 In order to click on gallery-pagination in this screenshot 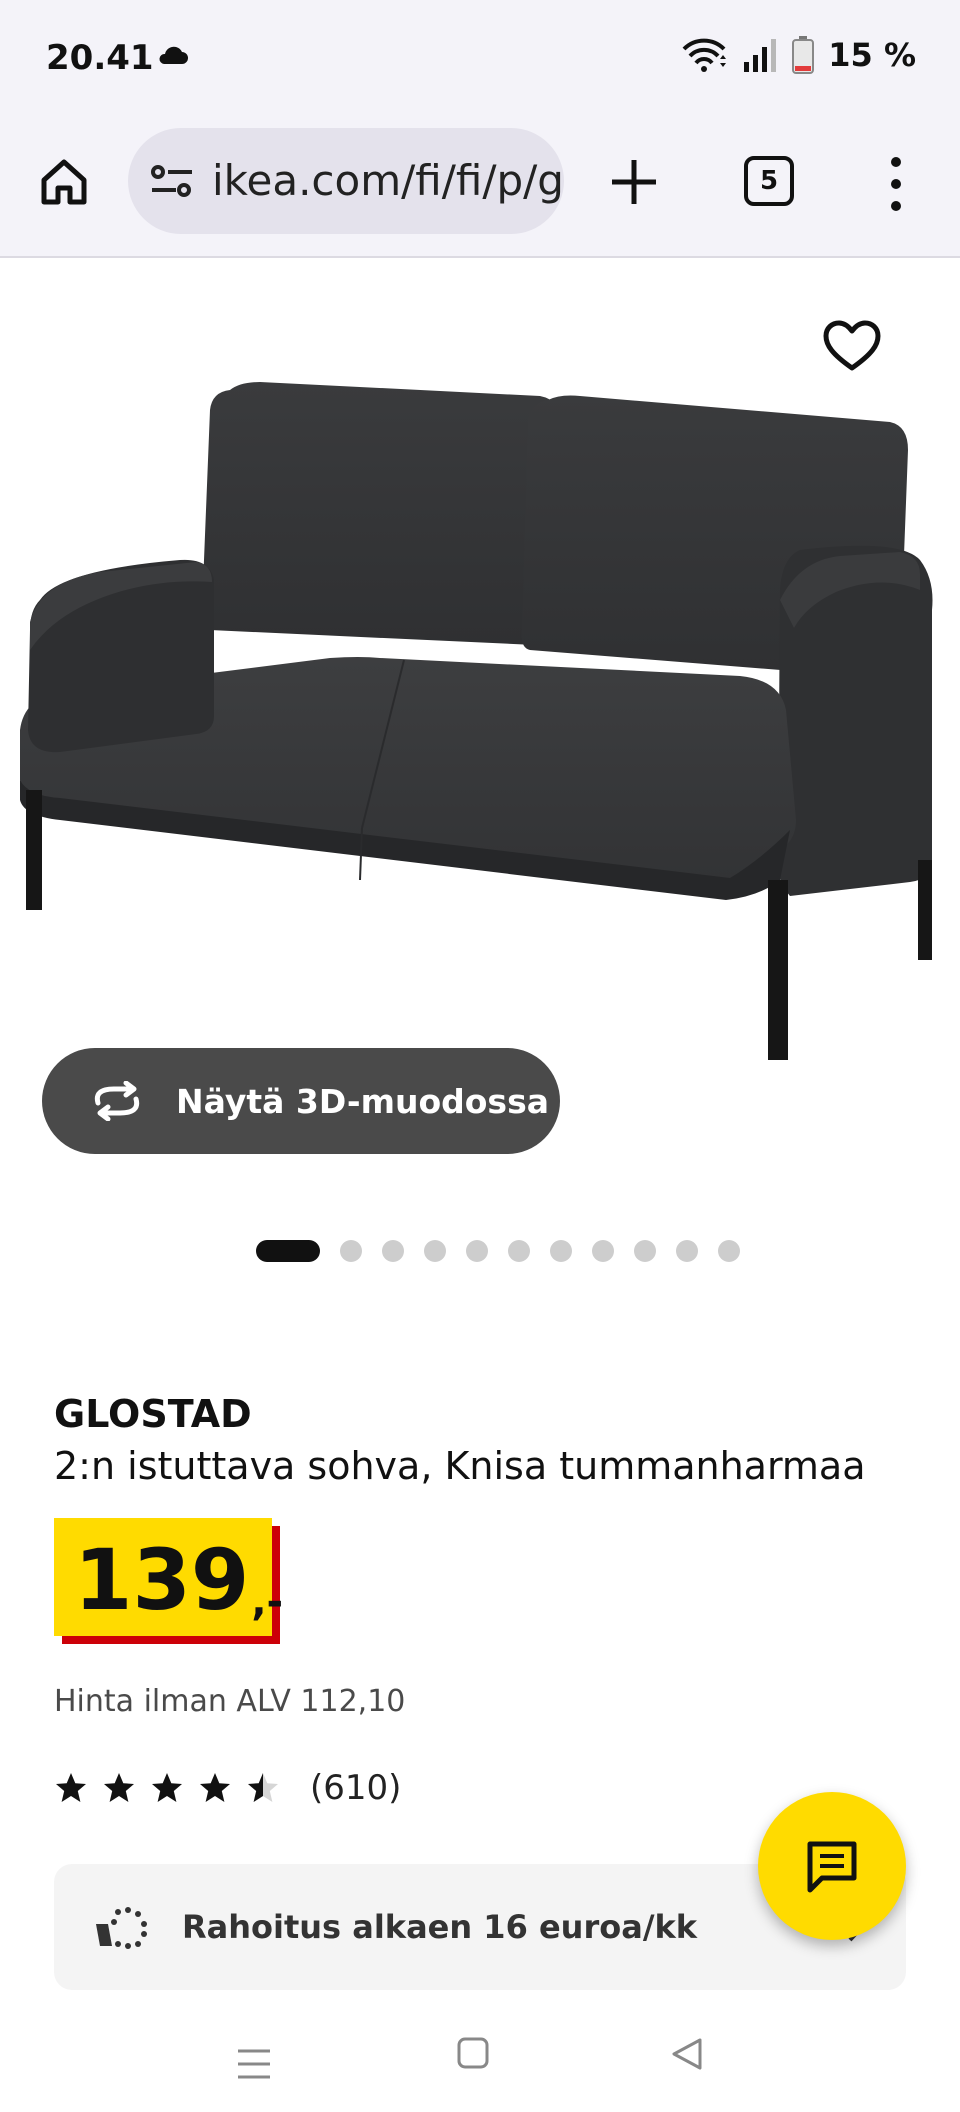, I will do `click(498, 1251)`.